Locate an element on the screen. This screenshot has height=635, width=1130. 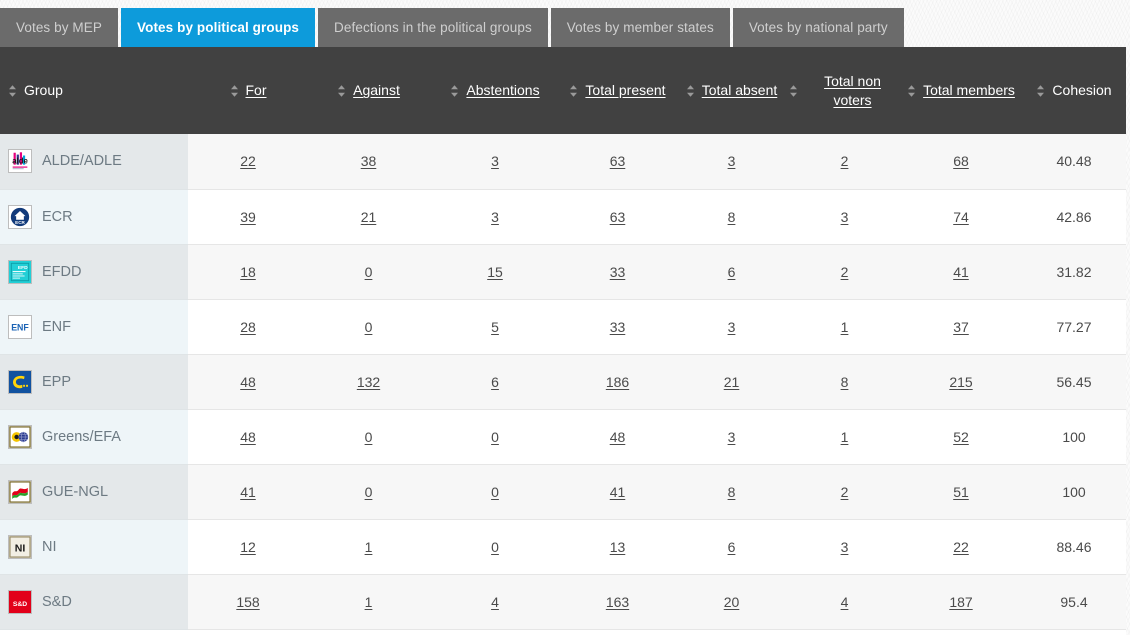
group-inner: GUE-NGL is located at coordinates (98, 491).